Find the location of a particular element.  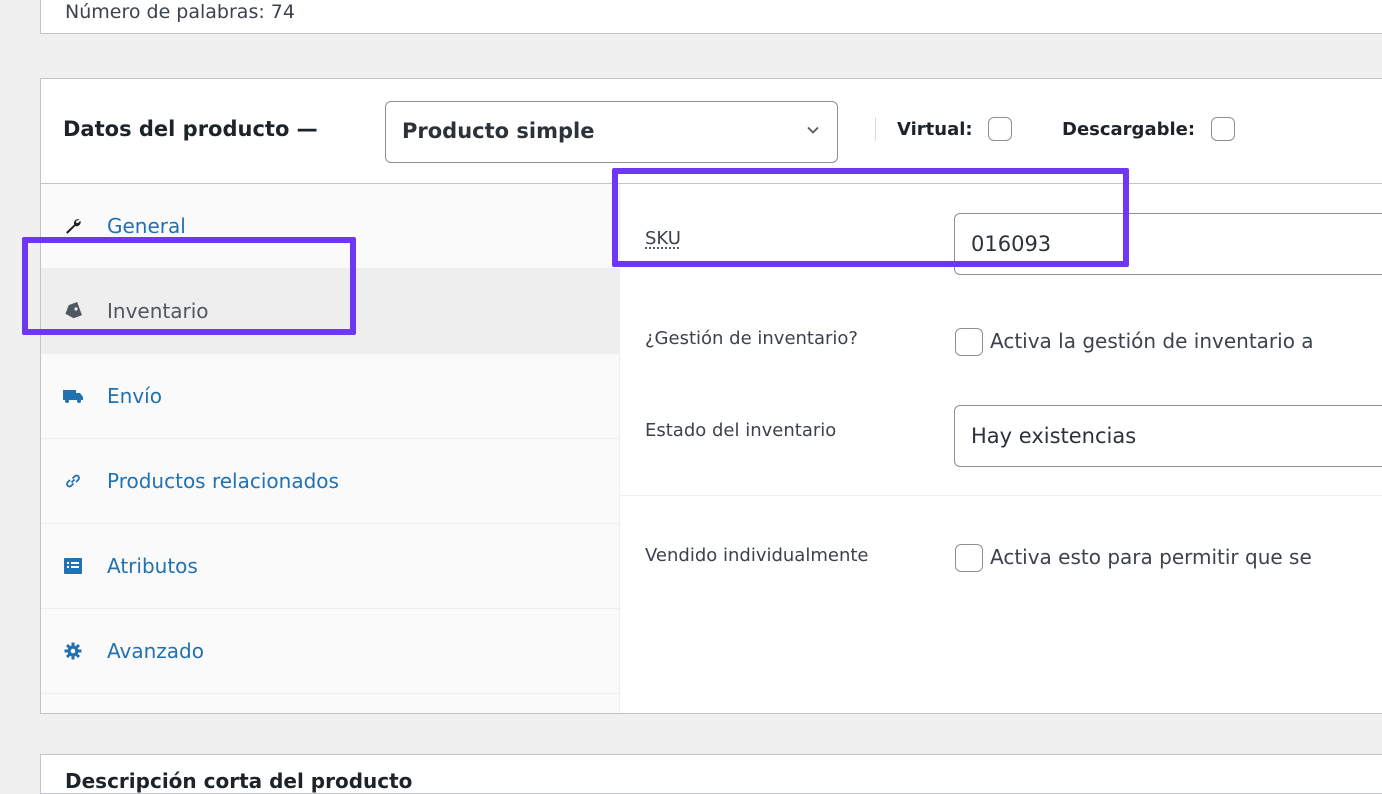

stock-status-value: Hay existencias is located at coordinates (1054, 436).